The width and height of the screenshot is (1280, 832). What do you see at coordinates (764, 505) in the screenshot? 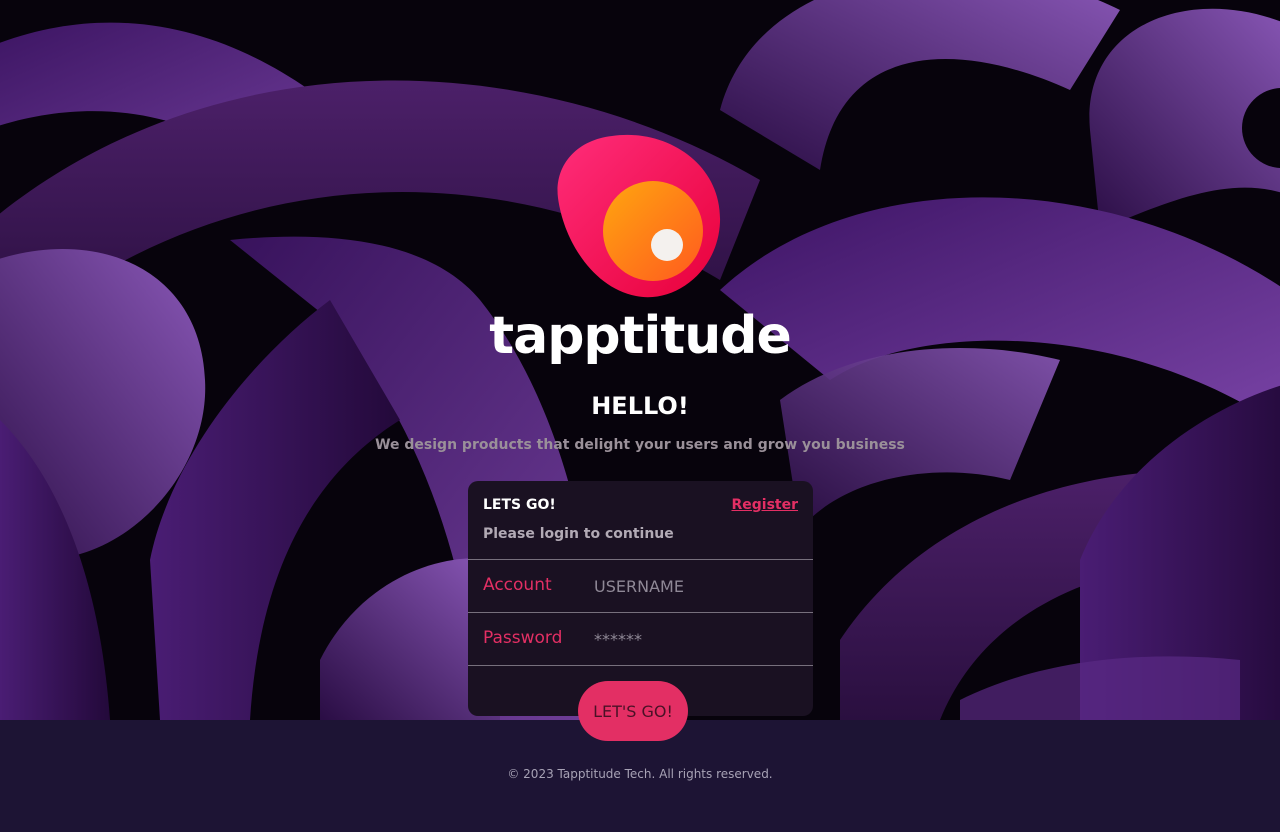
I see `register-link: Register` at bounding box center [764, 505].